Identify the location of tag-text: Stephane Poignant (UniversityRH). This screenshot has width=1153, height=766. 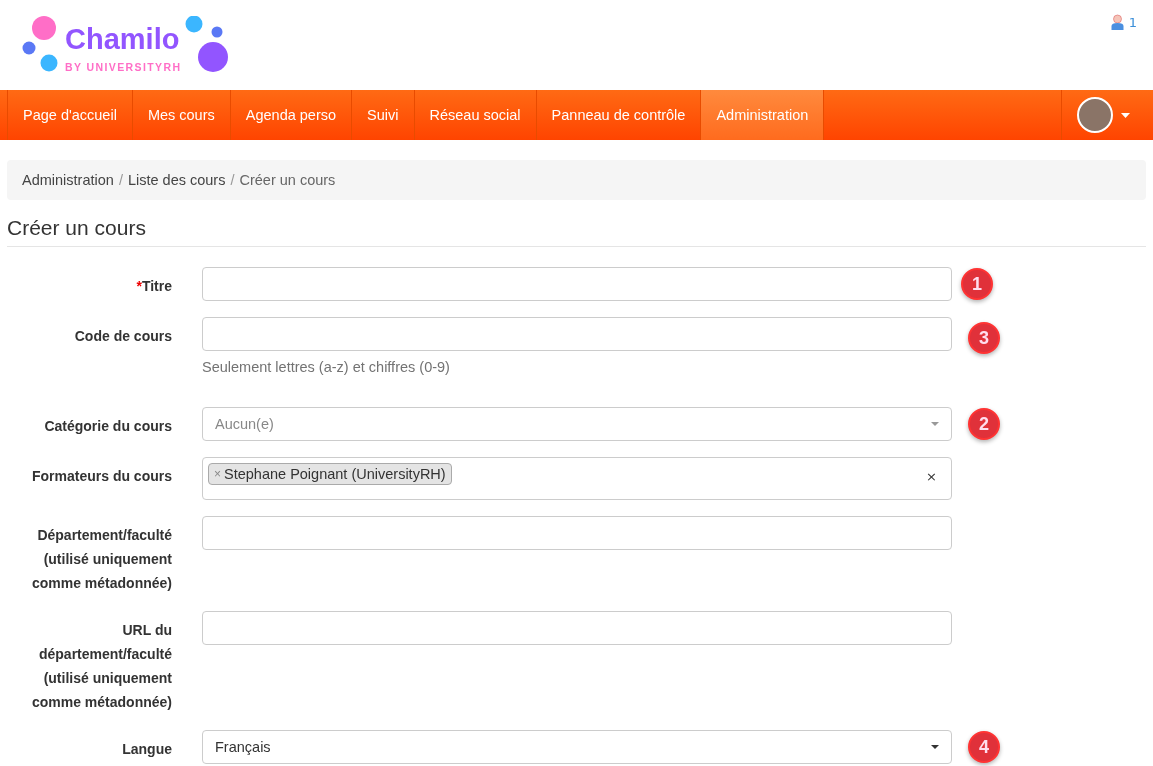
(335, 474).